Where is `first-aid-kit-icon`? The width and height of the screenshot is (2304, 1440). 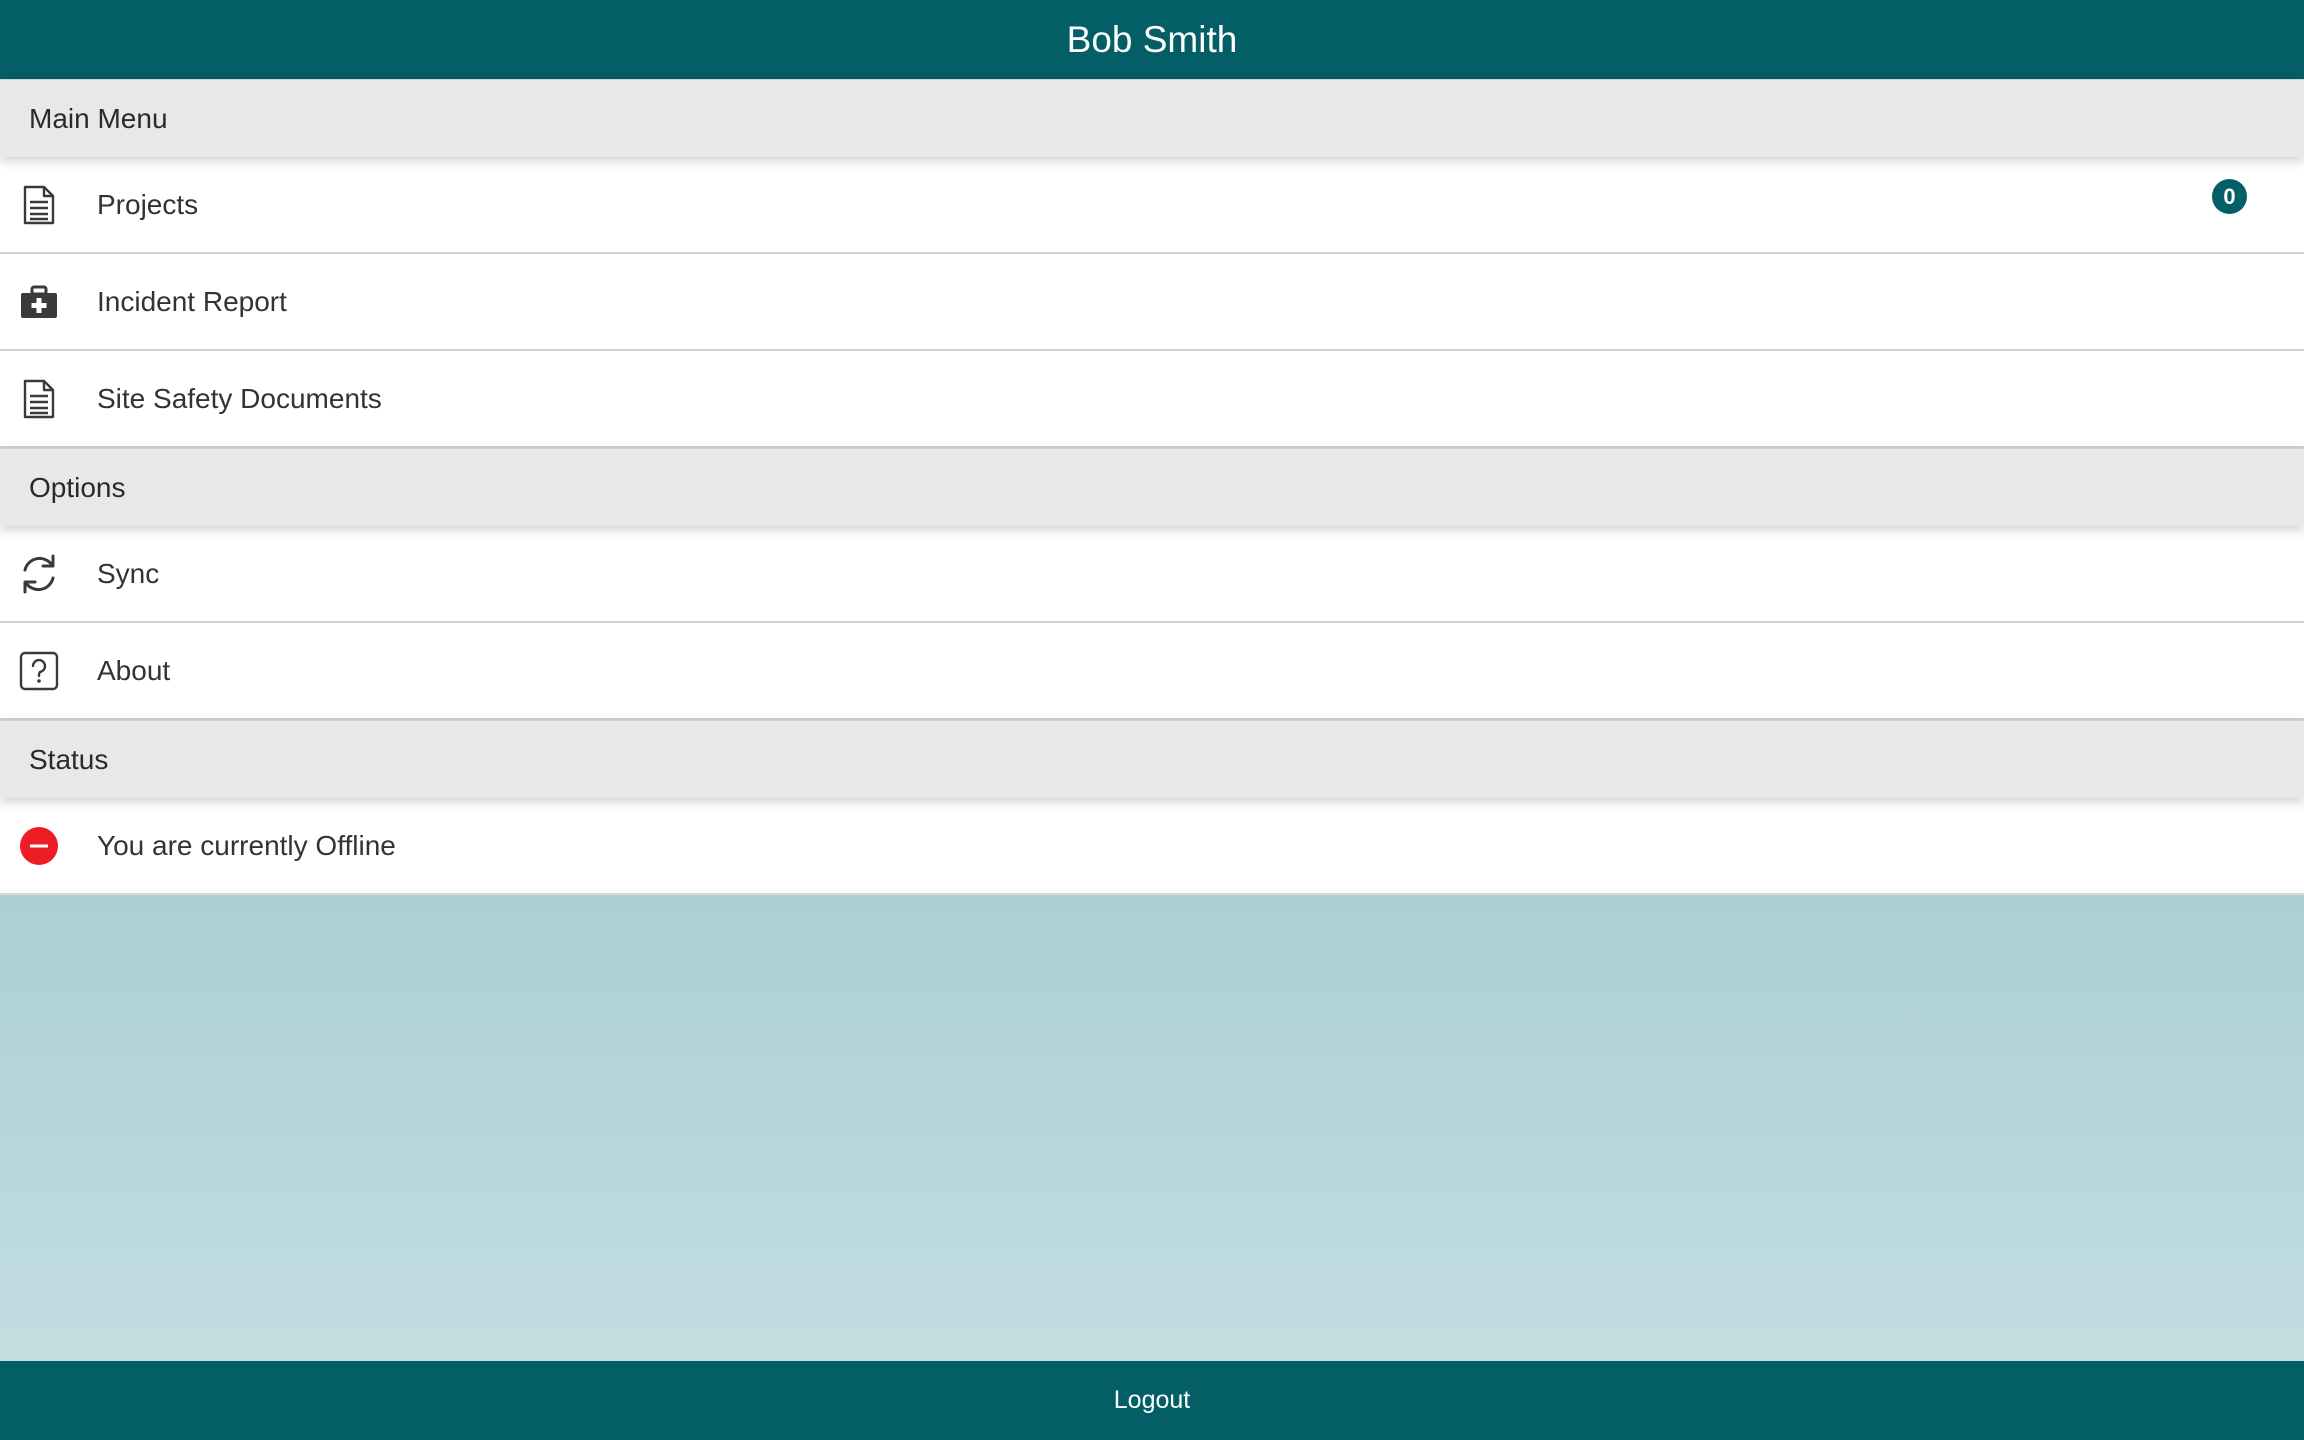 first-aid-kit-icon is located at coordinates (39, 302).